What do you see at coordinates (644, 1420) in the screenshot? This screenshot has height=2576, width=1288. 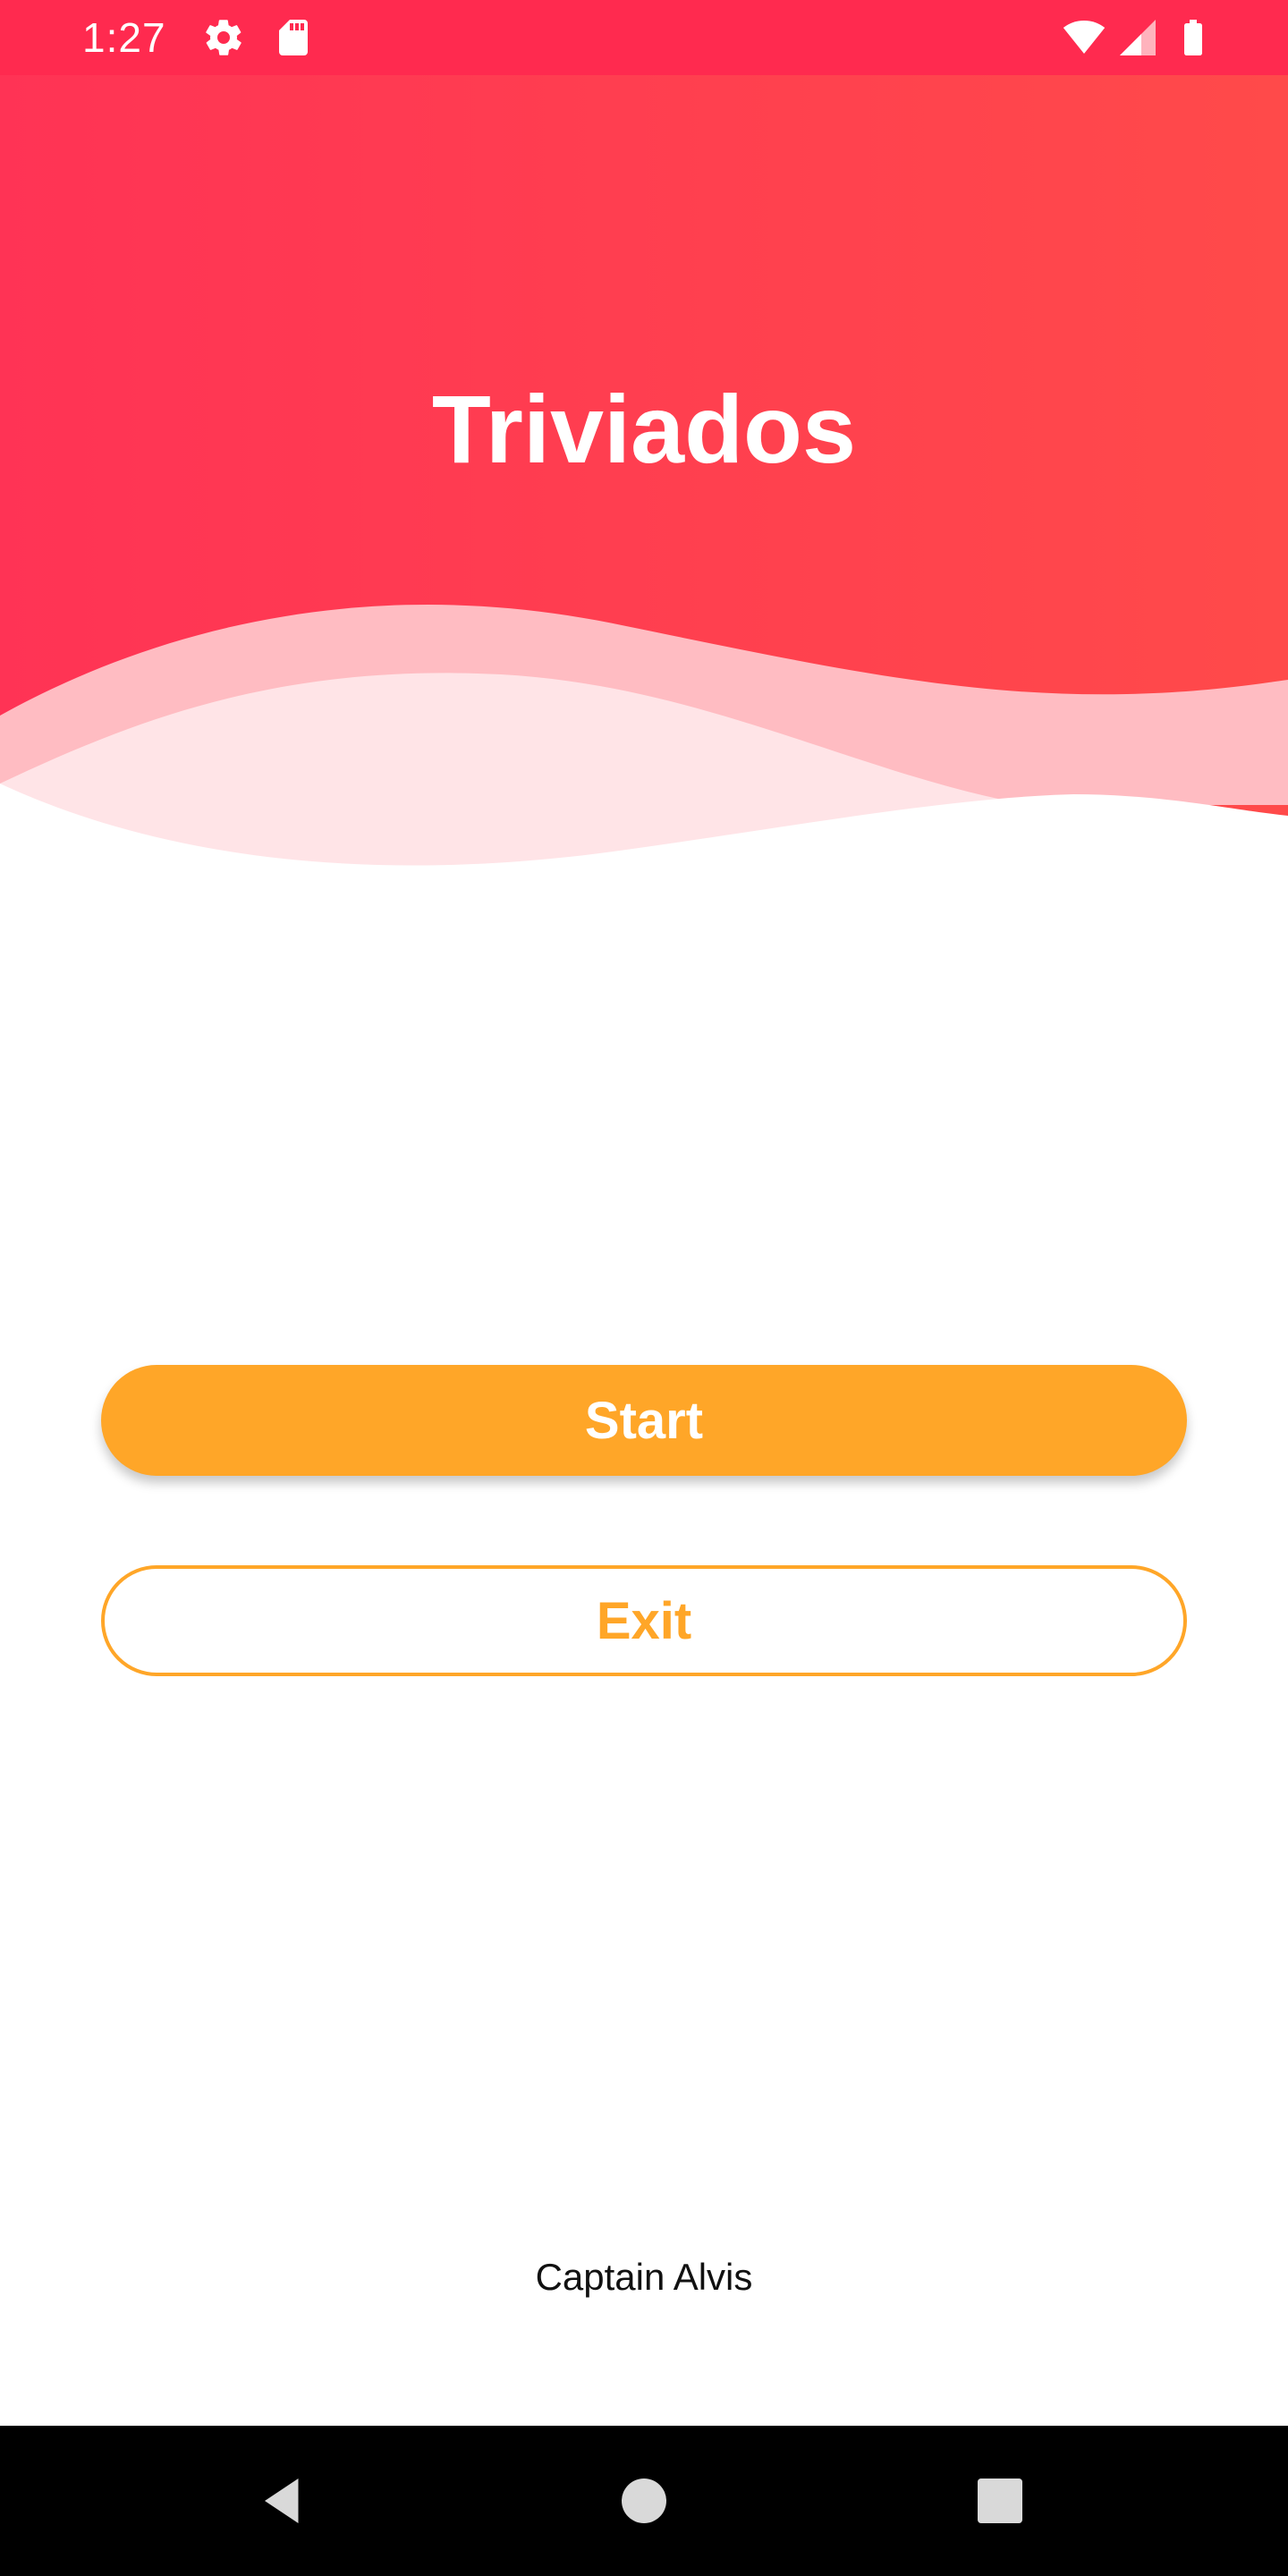 I see `start-button: Start` at bounding box center [644, 1420].